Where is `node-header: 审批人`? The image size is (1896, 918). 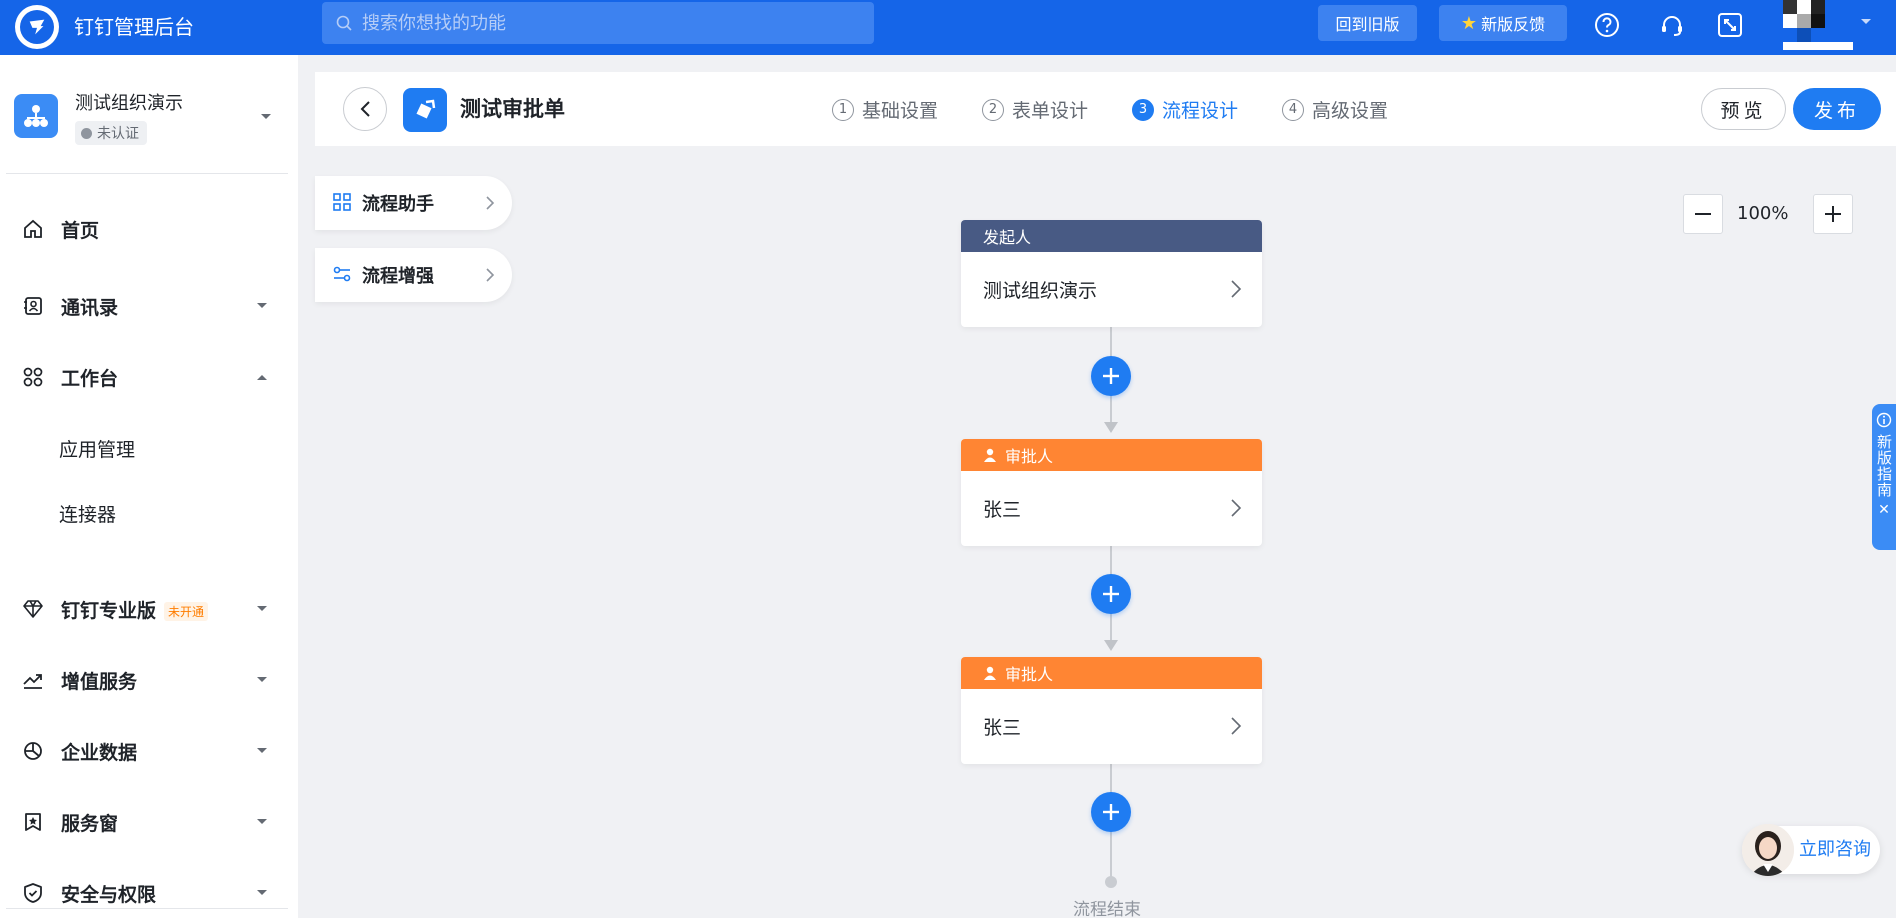 node-header: 审批人 is located at coordinates (1111, 455).